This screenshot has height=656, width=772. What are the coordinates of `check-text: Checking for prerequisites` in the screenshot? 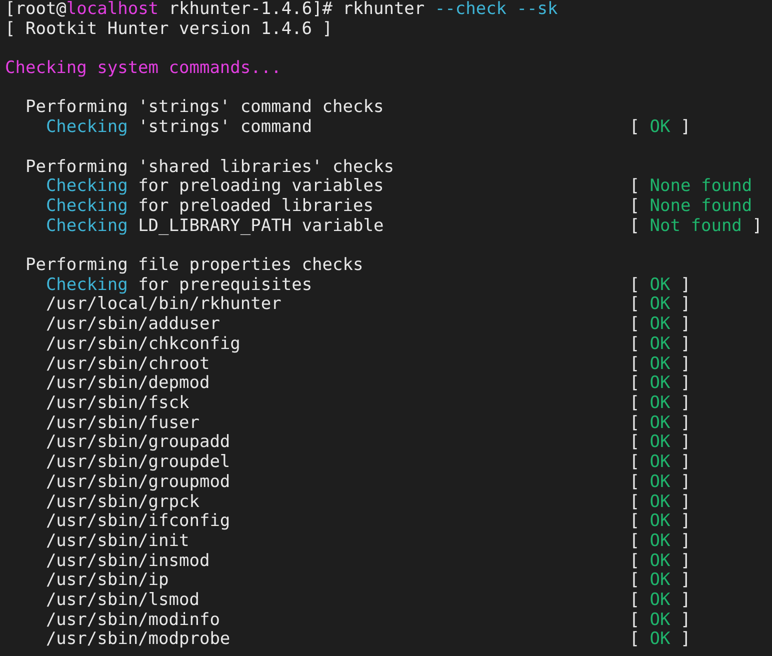 It's located at (180, 286).